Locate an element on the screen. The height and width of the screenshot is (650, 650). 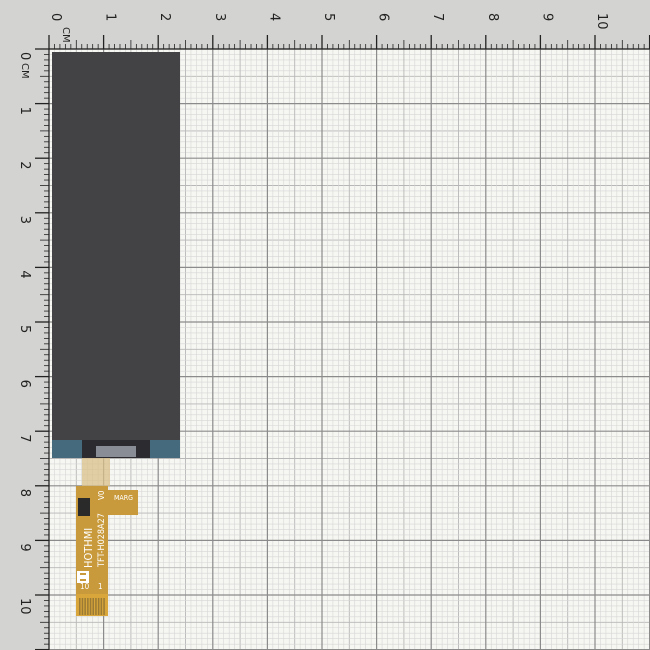
left-unit-label: CM is located at coordinates (24, 71).